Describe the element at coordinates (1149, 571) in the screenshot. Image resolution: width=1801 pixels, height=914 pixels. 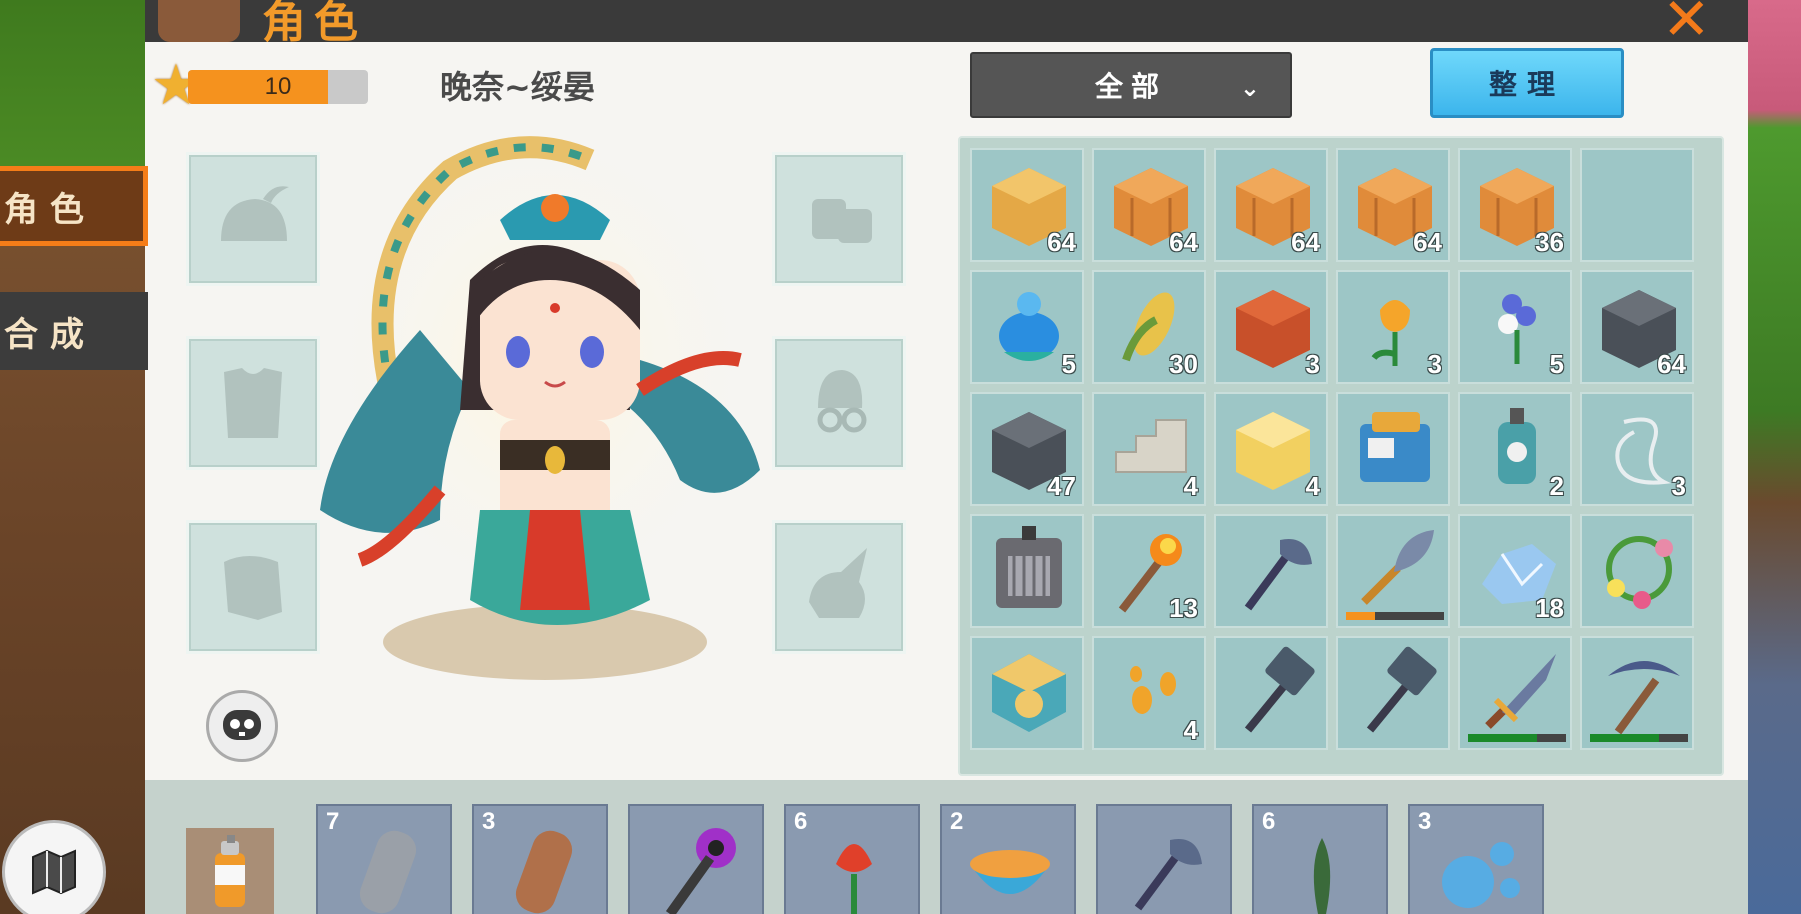
I see `inventory-slot: 13` at that location.